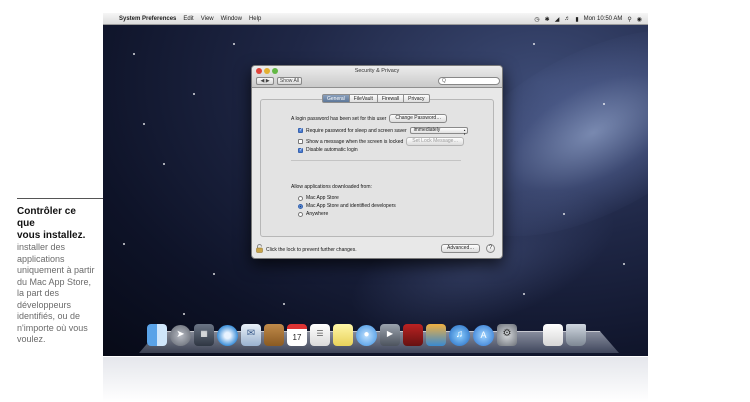 The width and height of the screenshot is (750, 402). I want to click on menu-window: Window, so click(231, 19).